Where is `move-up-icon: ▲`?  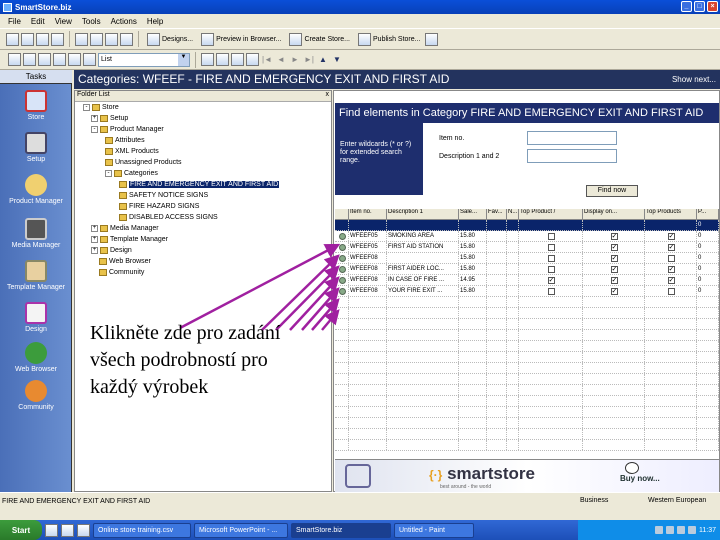 move-up-icon: ▲ is located at coordinates (323, 59).